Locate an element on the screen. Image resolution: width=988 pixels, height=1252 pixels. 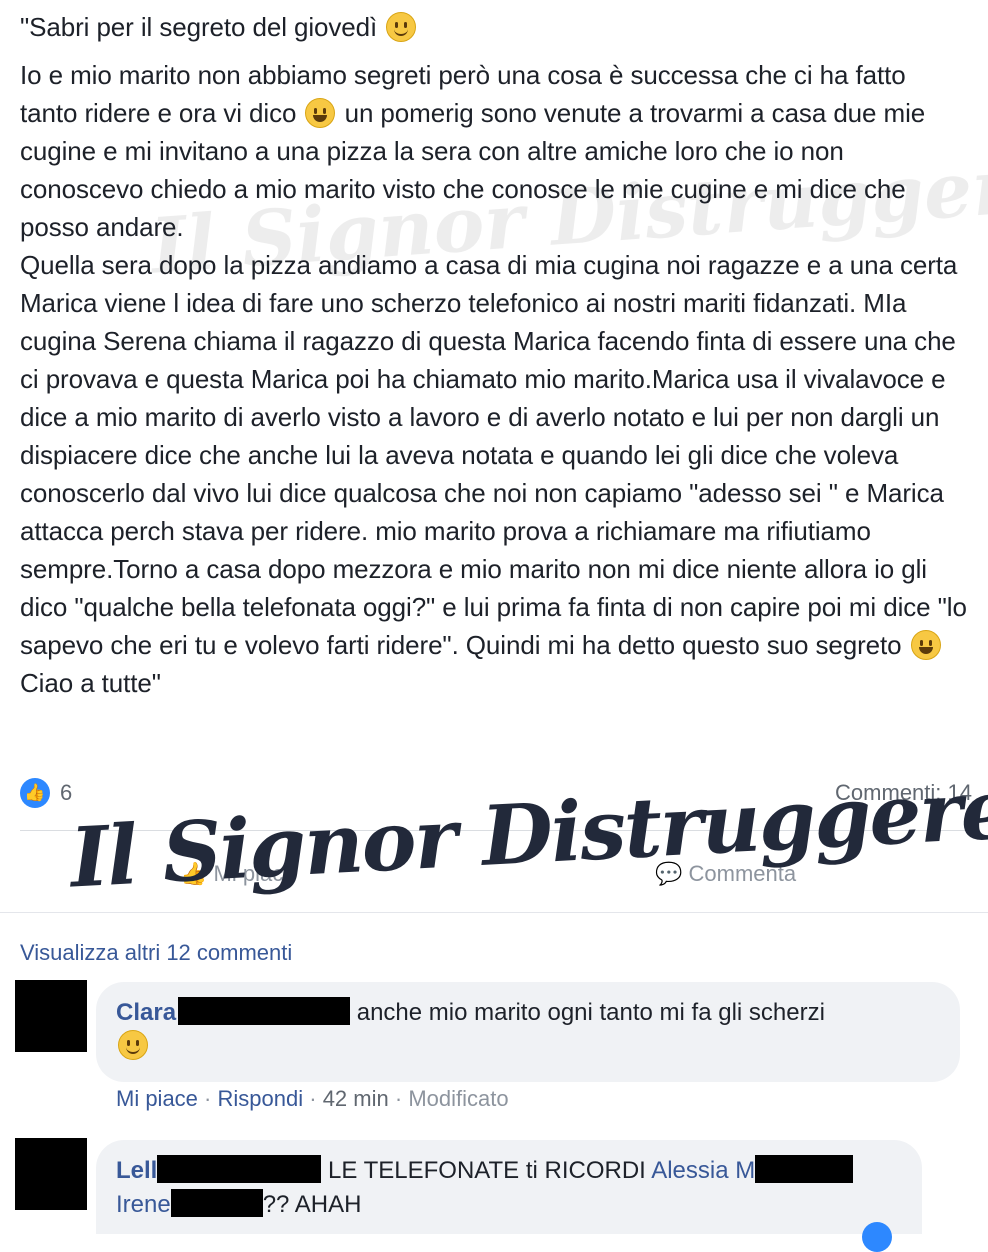
comment-edited: Modificato is located at coordinates (458, 1098).